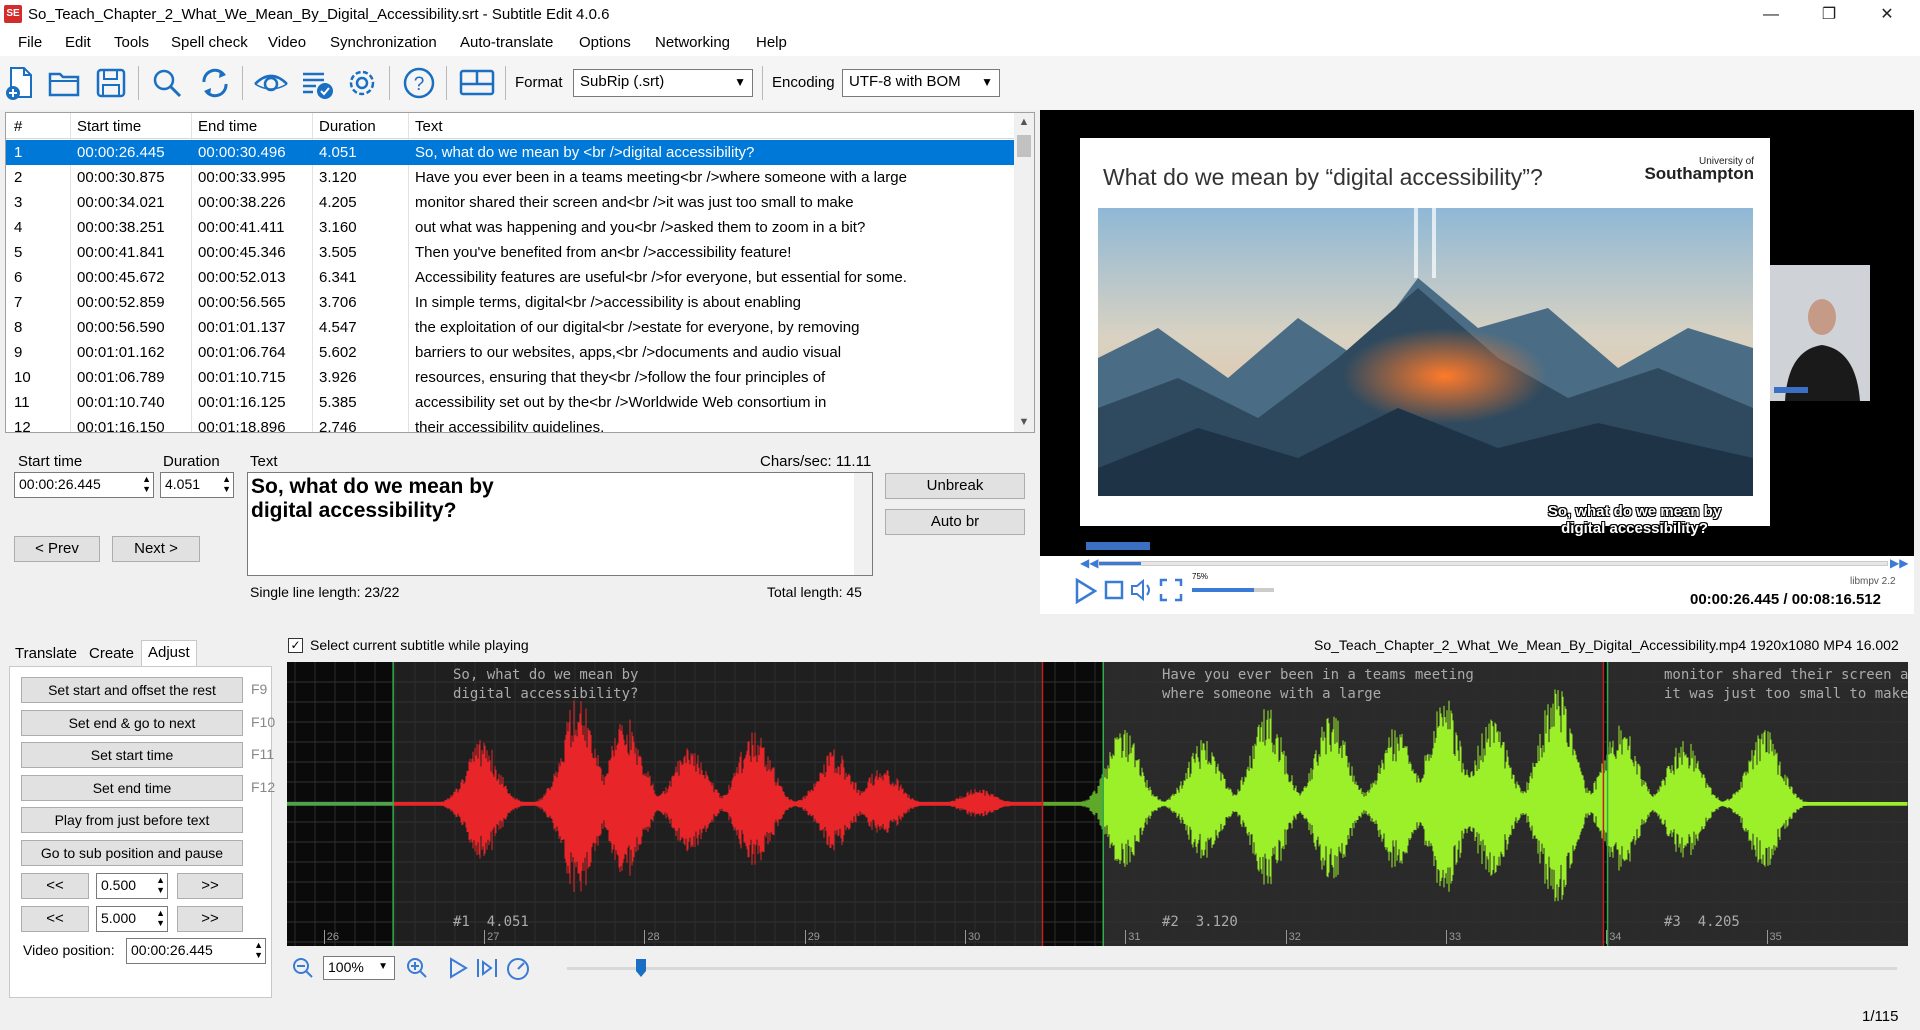 The image size is (1920, 1030). Describe the element at coordinates (84, 485) in the screenshot. I see `start-time-input: 00:00:26.445 ▲ ▼` at that location.